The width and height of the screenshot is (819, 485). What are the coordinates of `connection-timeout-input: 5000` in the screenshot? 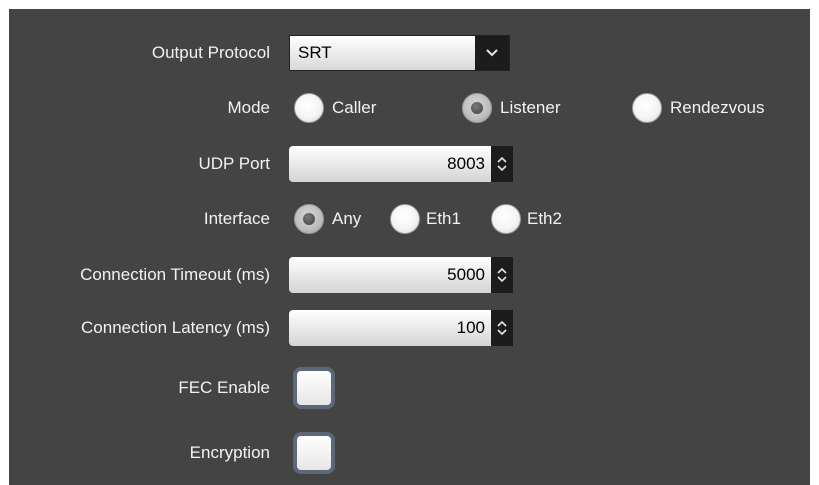 It's located at (390, 275).